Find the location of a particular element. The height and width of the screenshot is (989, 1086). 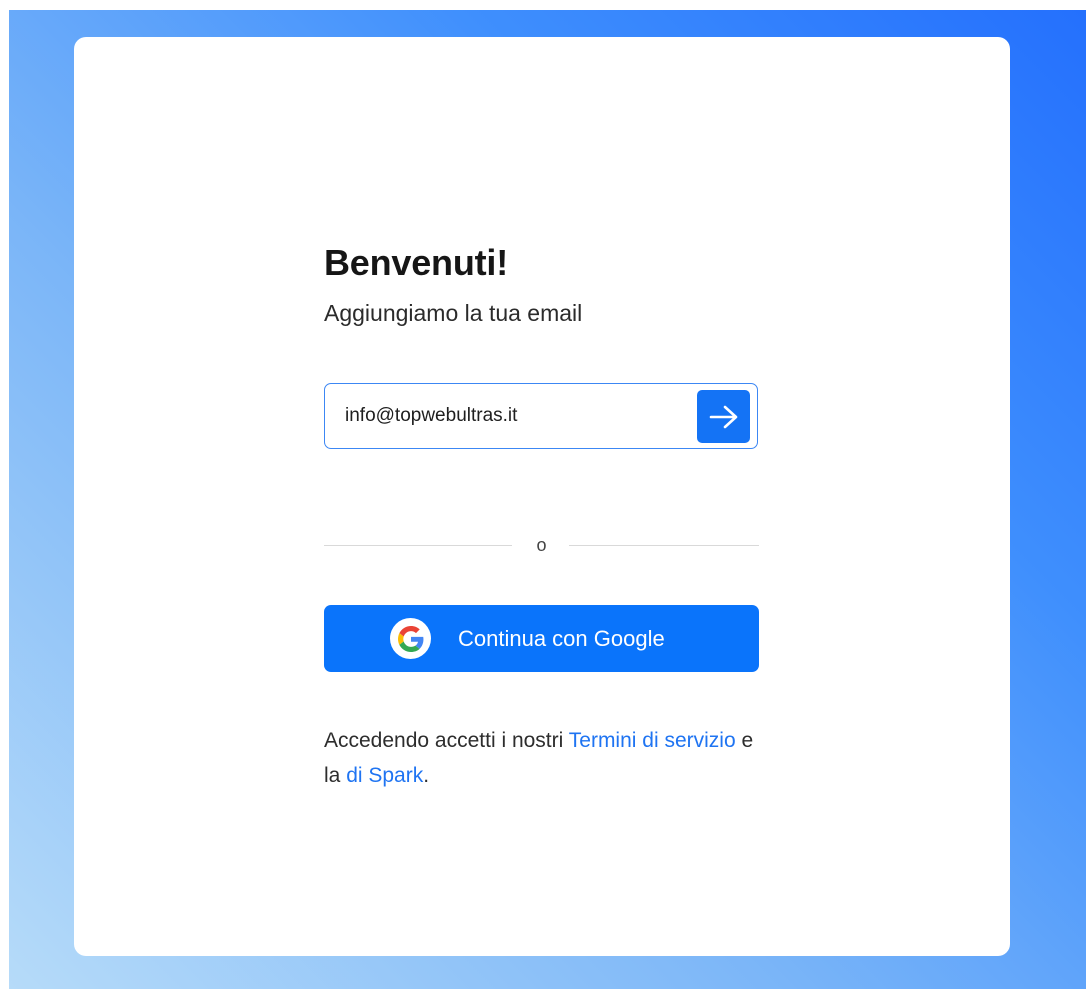

or-divider: o is located at coordinates (541, 545).